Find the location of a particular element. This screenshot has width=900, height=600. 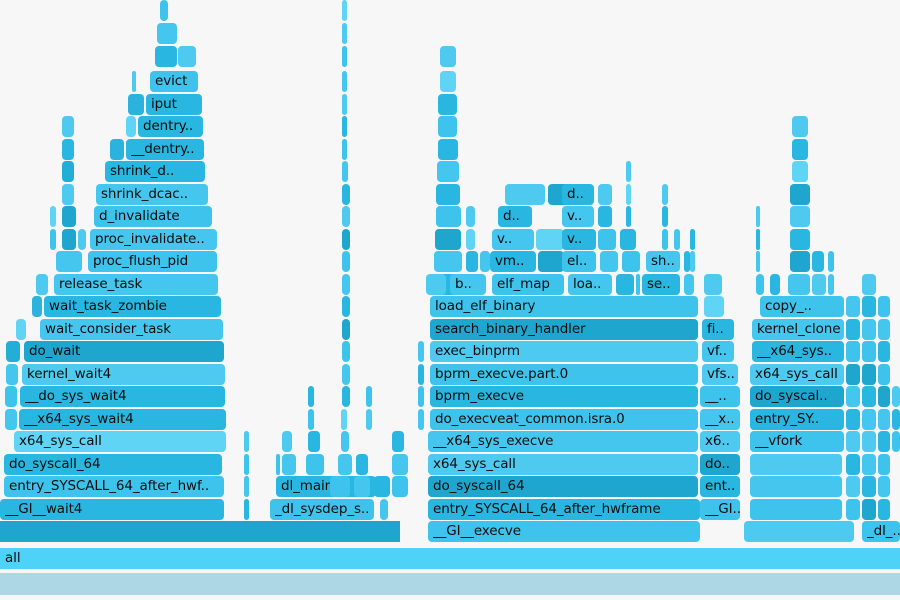

flame-frame: __x.. is located at coordinates (720, 419).